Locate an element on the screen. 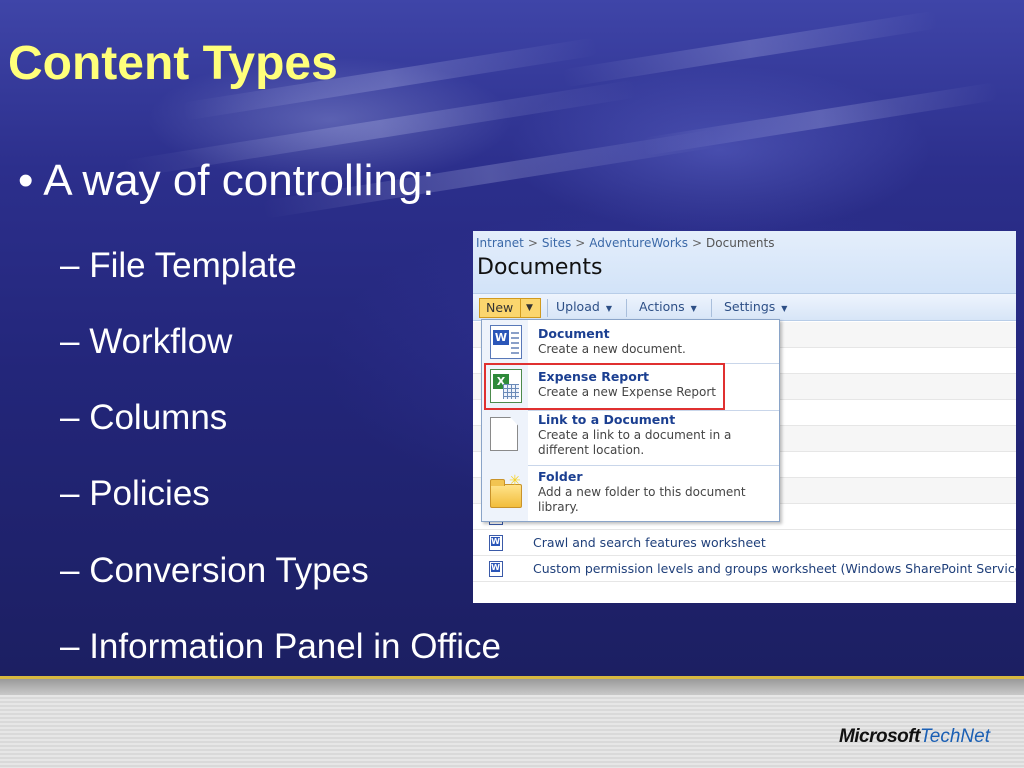 The height and width of the screenshot is (768, 1024). highlight-box is located at coordinates (604, 386).